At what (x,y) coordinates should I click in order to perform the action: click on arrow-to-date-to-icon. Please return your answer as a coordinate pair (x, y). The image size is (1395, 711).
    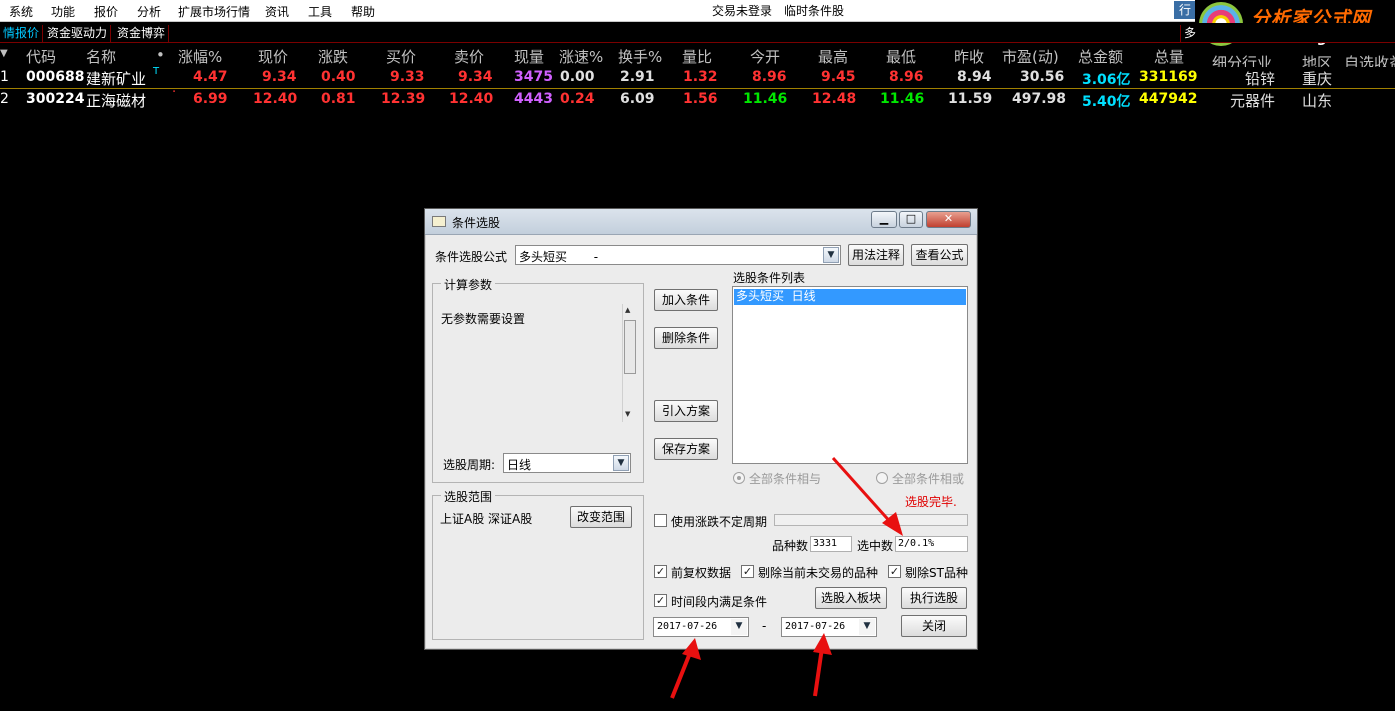
    Looking at the image, I should click on (822, 665).